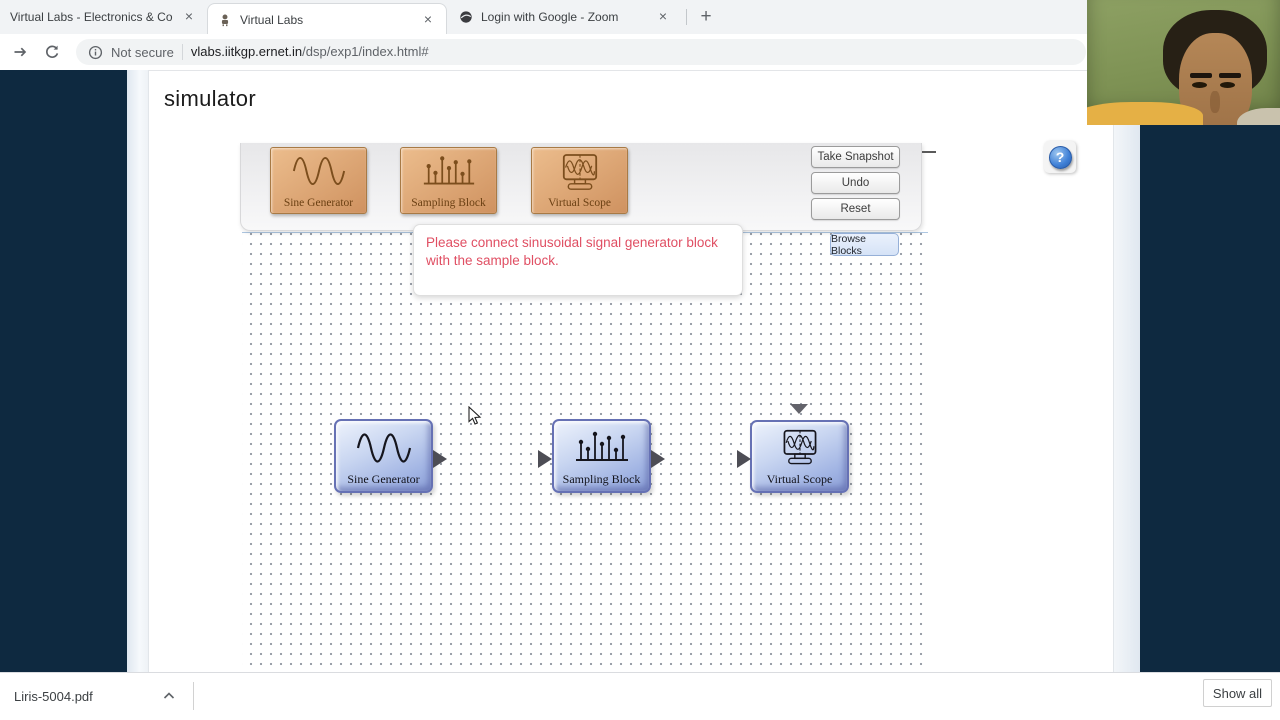 The image size is (1280, 720). I want to click on webcam-person-shirt, so click(1145, 113).